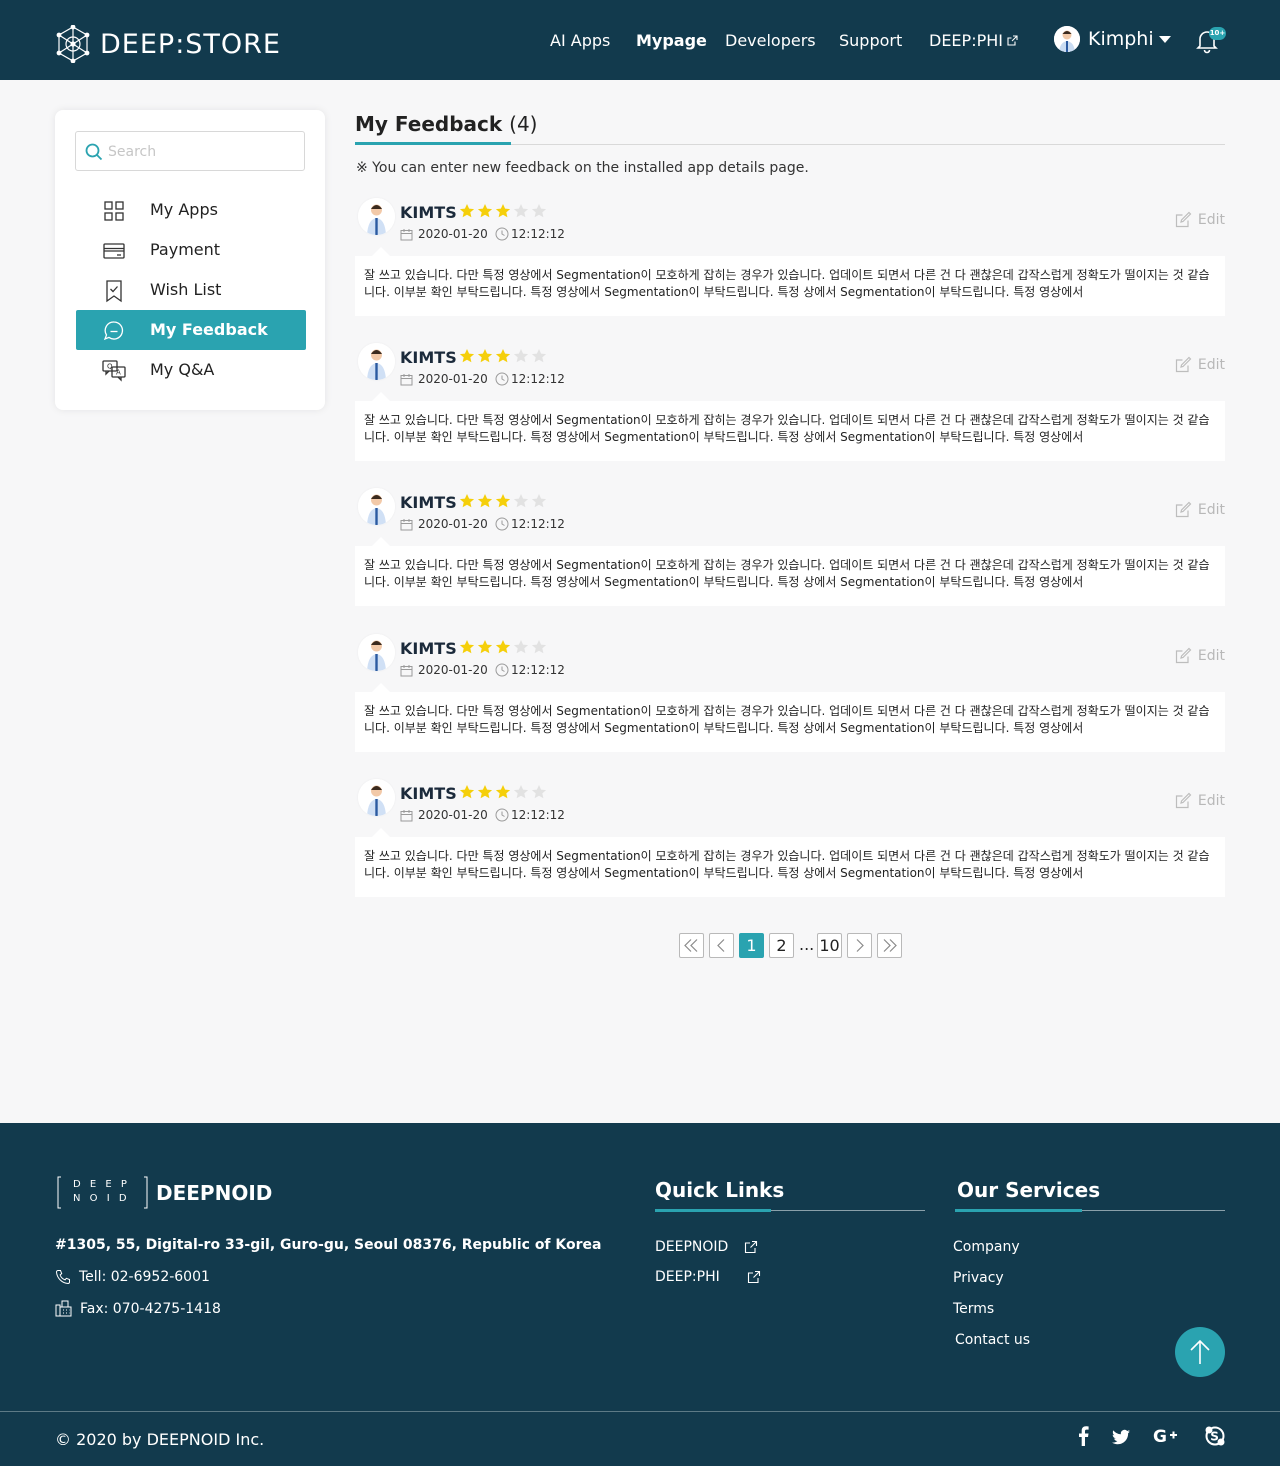 The image size is (1280, 1466). I want to click on skype-icon: S, so click(1215, 1436).